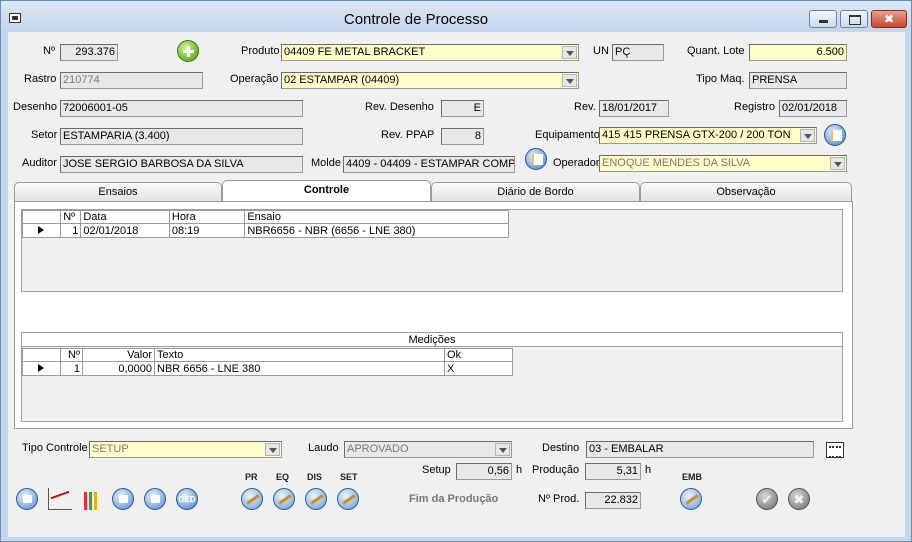  I want to click on rastro-field: 210774, so click(131, 80).